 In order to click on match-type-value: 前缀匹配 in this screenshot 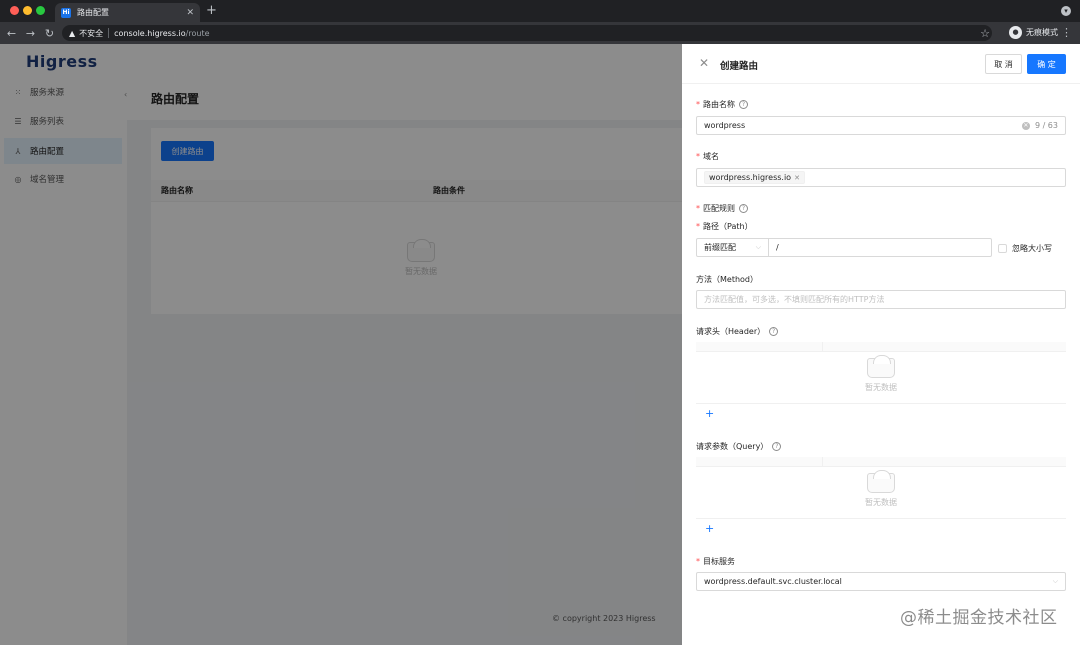, I will do `click(720, 247)`.